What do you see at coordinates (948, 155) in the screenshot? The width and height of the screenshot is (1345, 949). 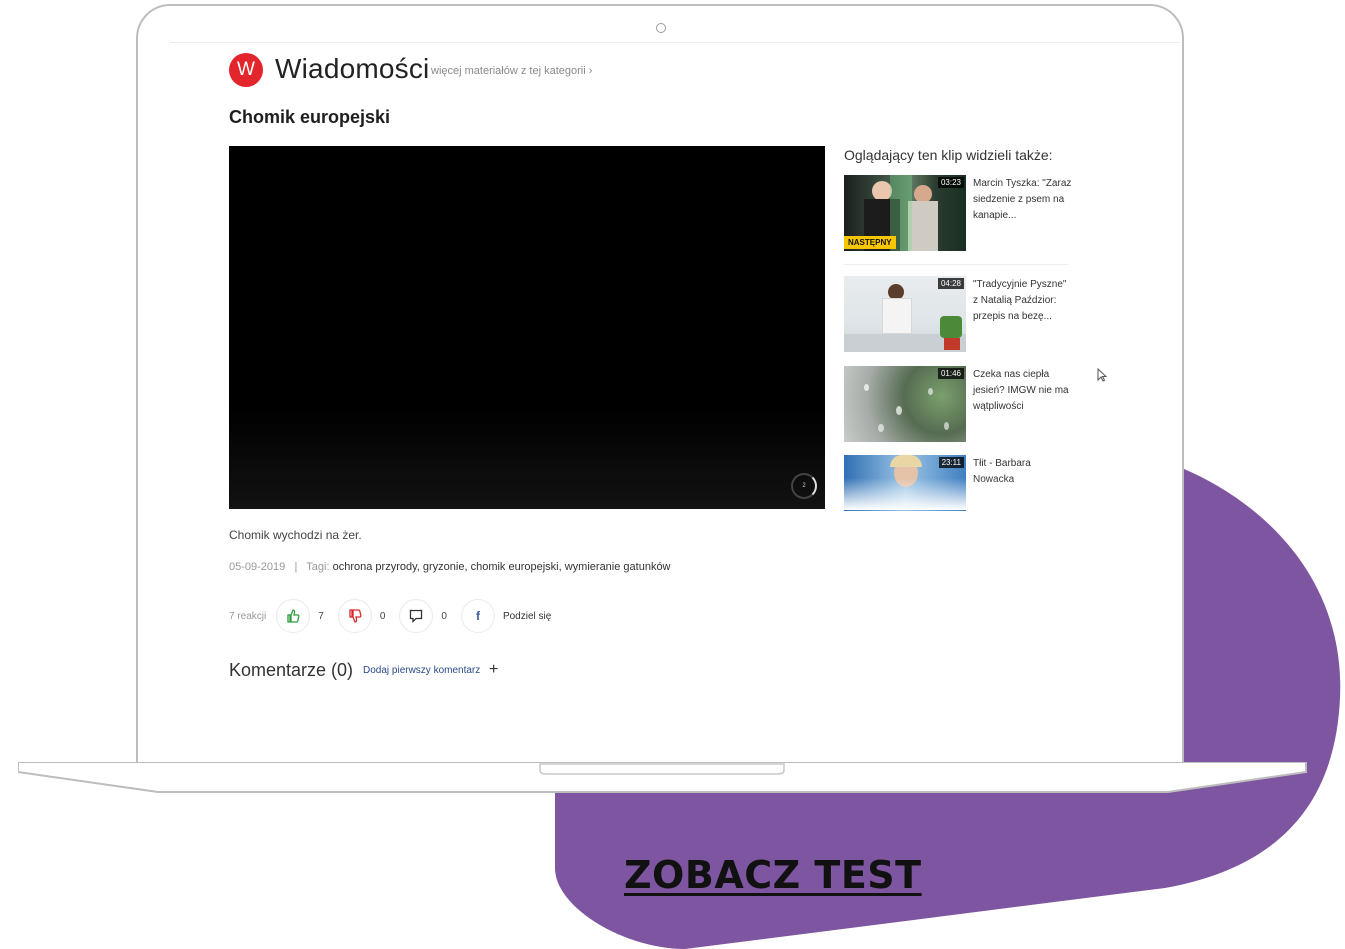 I see `related-videos-heading: Oglądający ten klip widzieli także:` at bounding box center [948, 155].